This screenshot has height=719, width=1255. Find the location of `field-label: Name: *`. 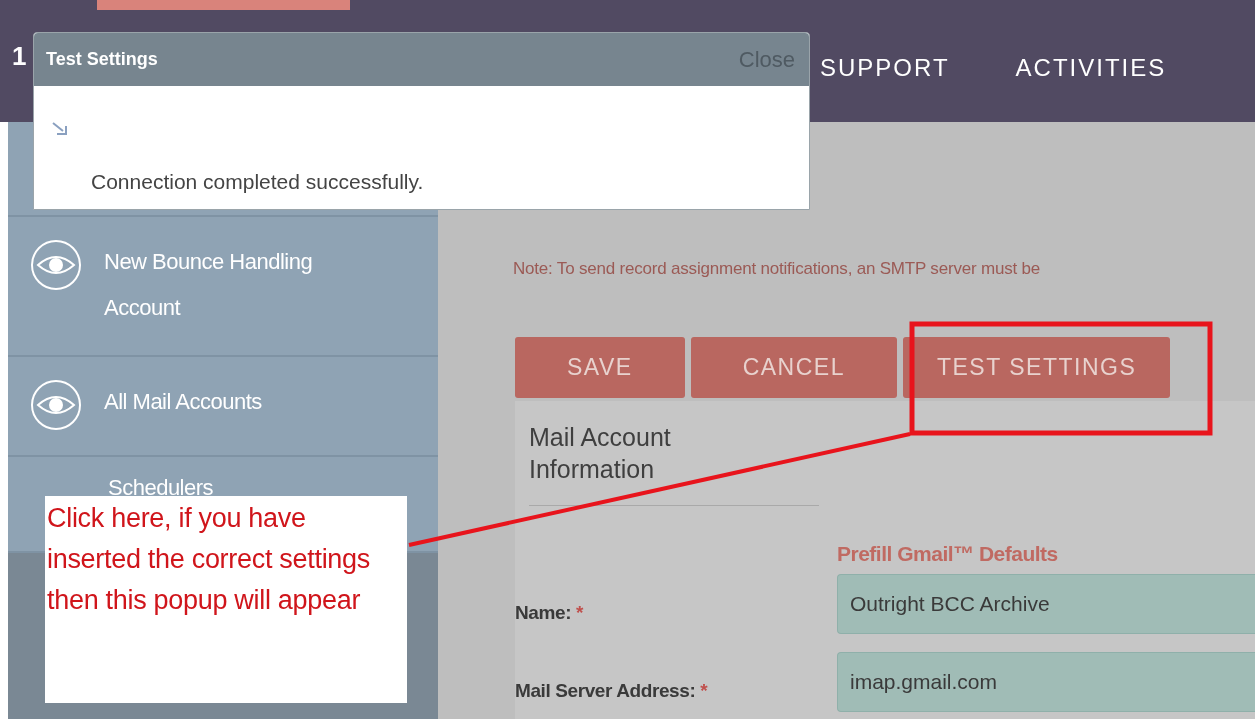

field-label: Name: * is located at coordinates (549, 612).